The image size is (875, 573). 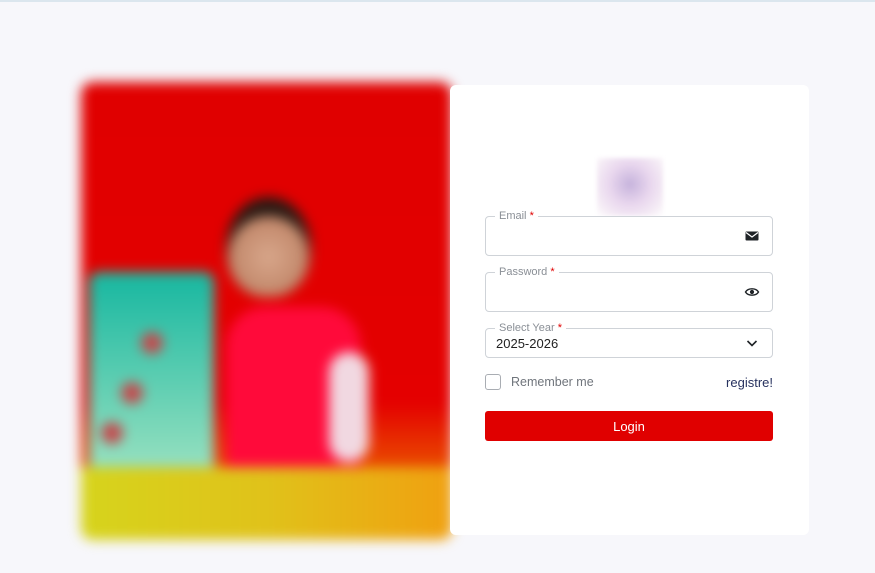 I want to click on eye-icon, so click(x=752, y=292).